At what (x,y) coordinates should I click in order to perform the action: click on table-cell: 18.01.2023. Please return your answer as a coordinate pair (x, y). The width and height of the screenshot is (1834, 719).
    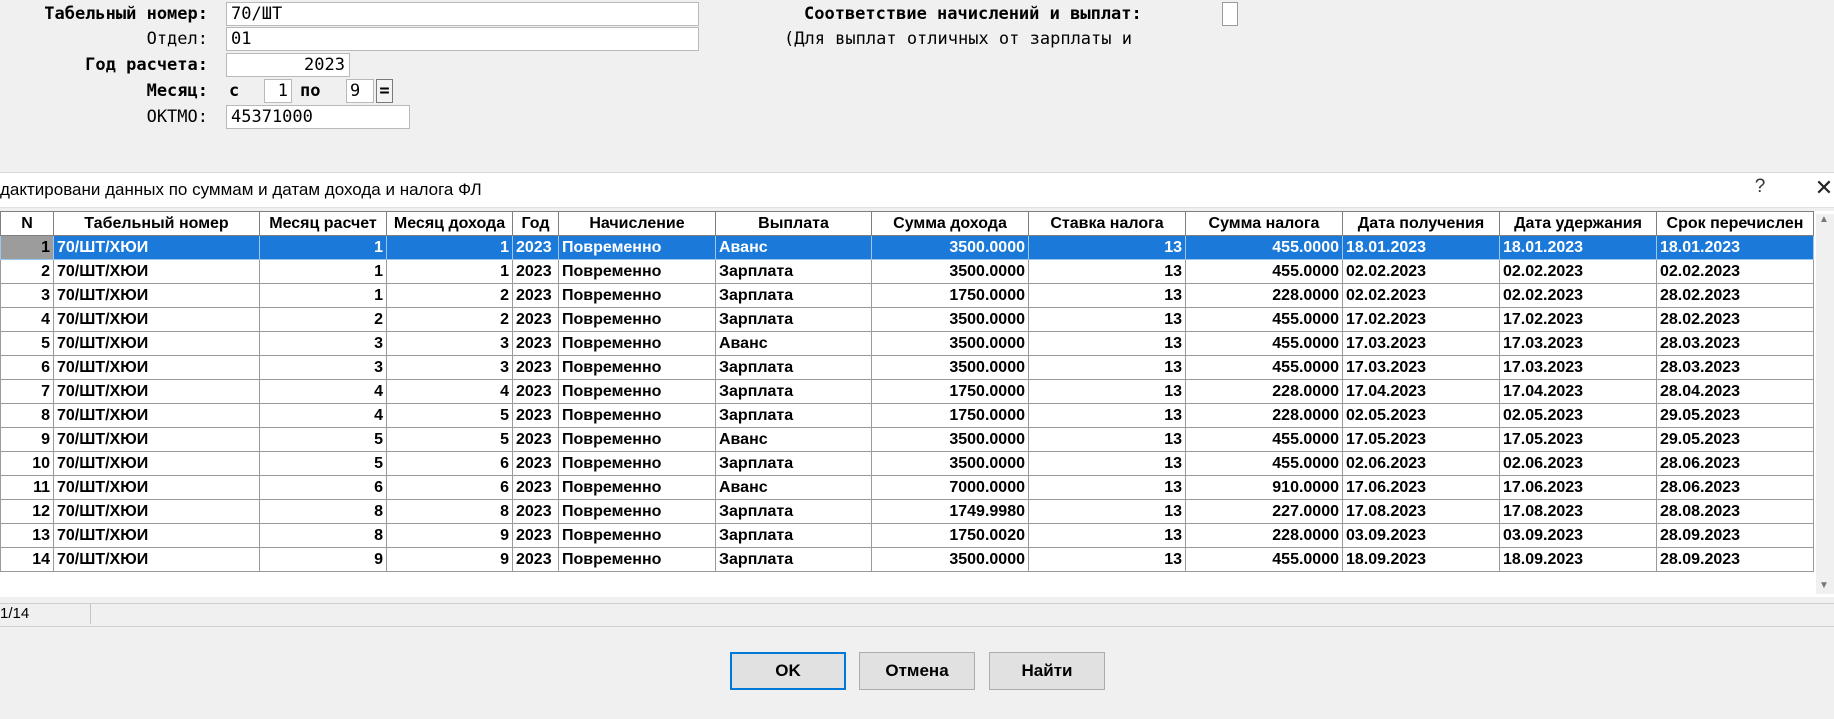
    Looking at the image, I should click on (1421, 247).